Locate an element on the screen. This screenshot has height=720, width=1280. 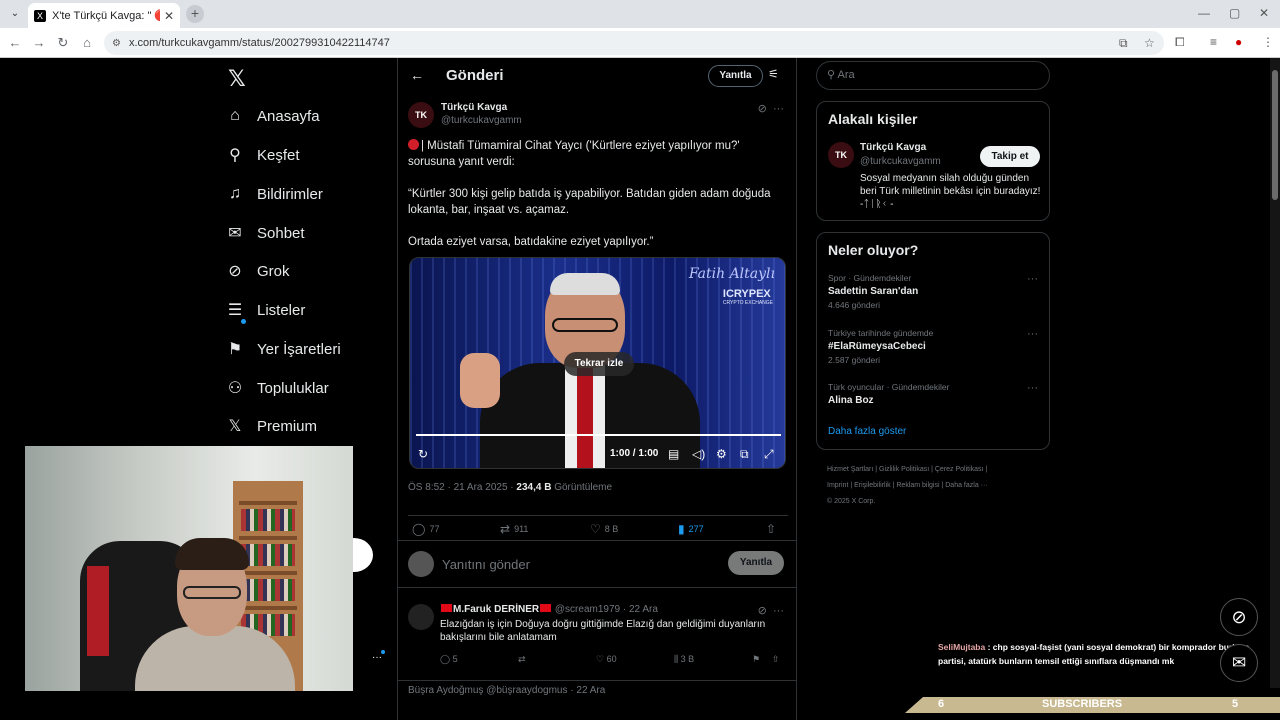
user-avatar is located at coordinates (421, 564).